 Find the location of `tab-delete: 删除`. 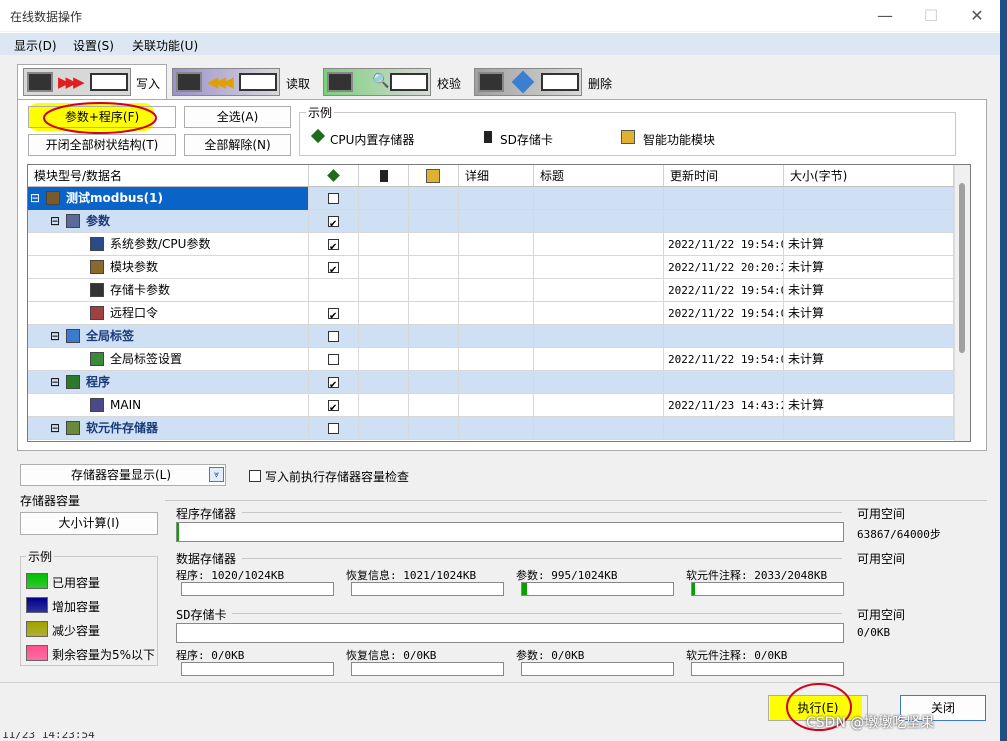

tab-delete: 删除 is located at coordinates (544, 82).